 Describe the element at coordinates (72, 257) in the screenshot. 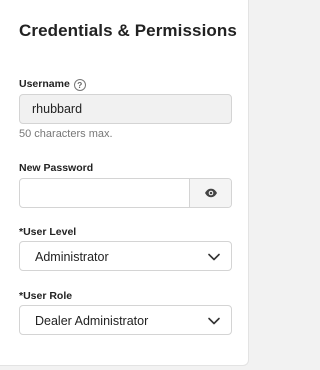

I see `user-level-value: Administrator` at that location.